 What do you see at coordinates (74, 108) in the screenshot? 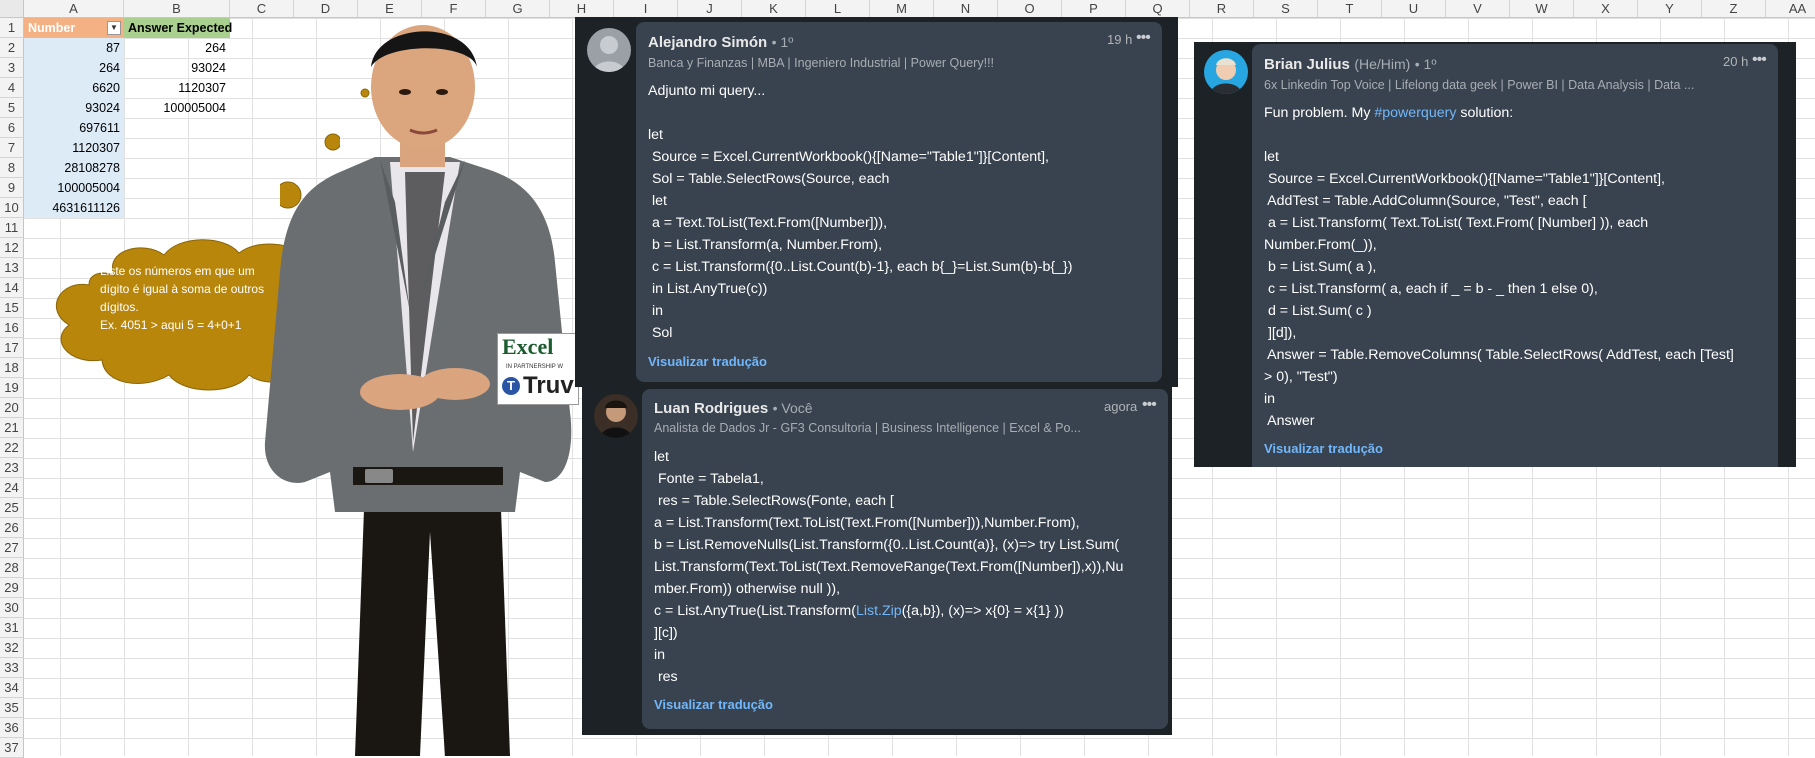
I see `number-cell: 93024` at bounding box center [74, 108].